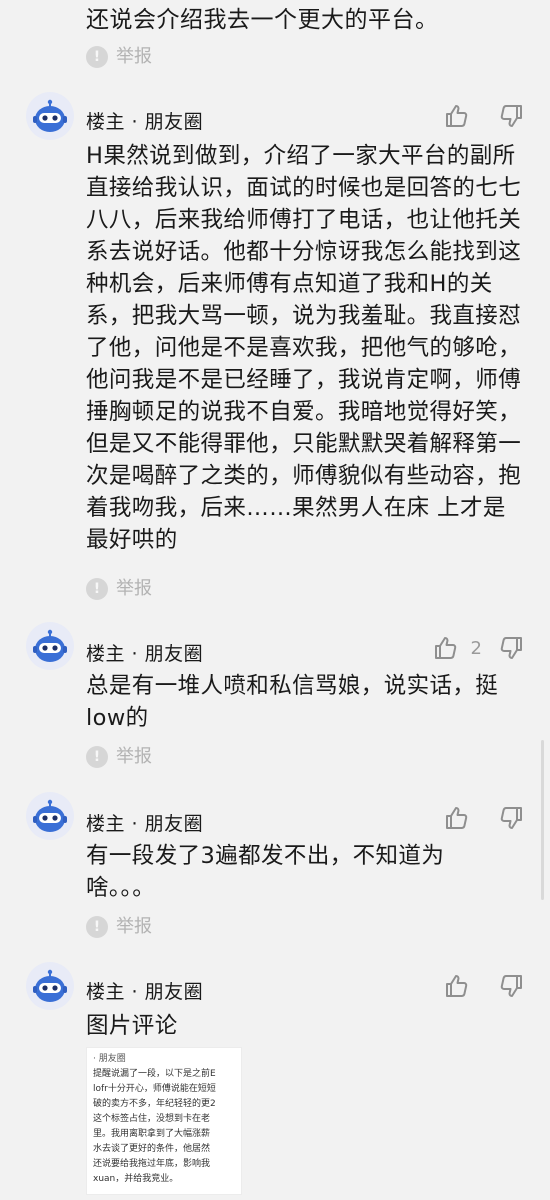 The height and width of the screenshot is (1200, 550). What do you see at coordinates (292, 702) in the screenshot?
I see `comment-text: 总是有一堆人喷和私信骂娘，说实话，挺low的` at bounding box center [292, 702].